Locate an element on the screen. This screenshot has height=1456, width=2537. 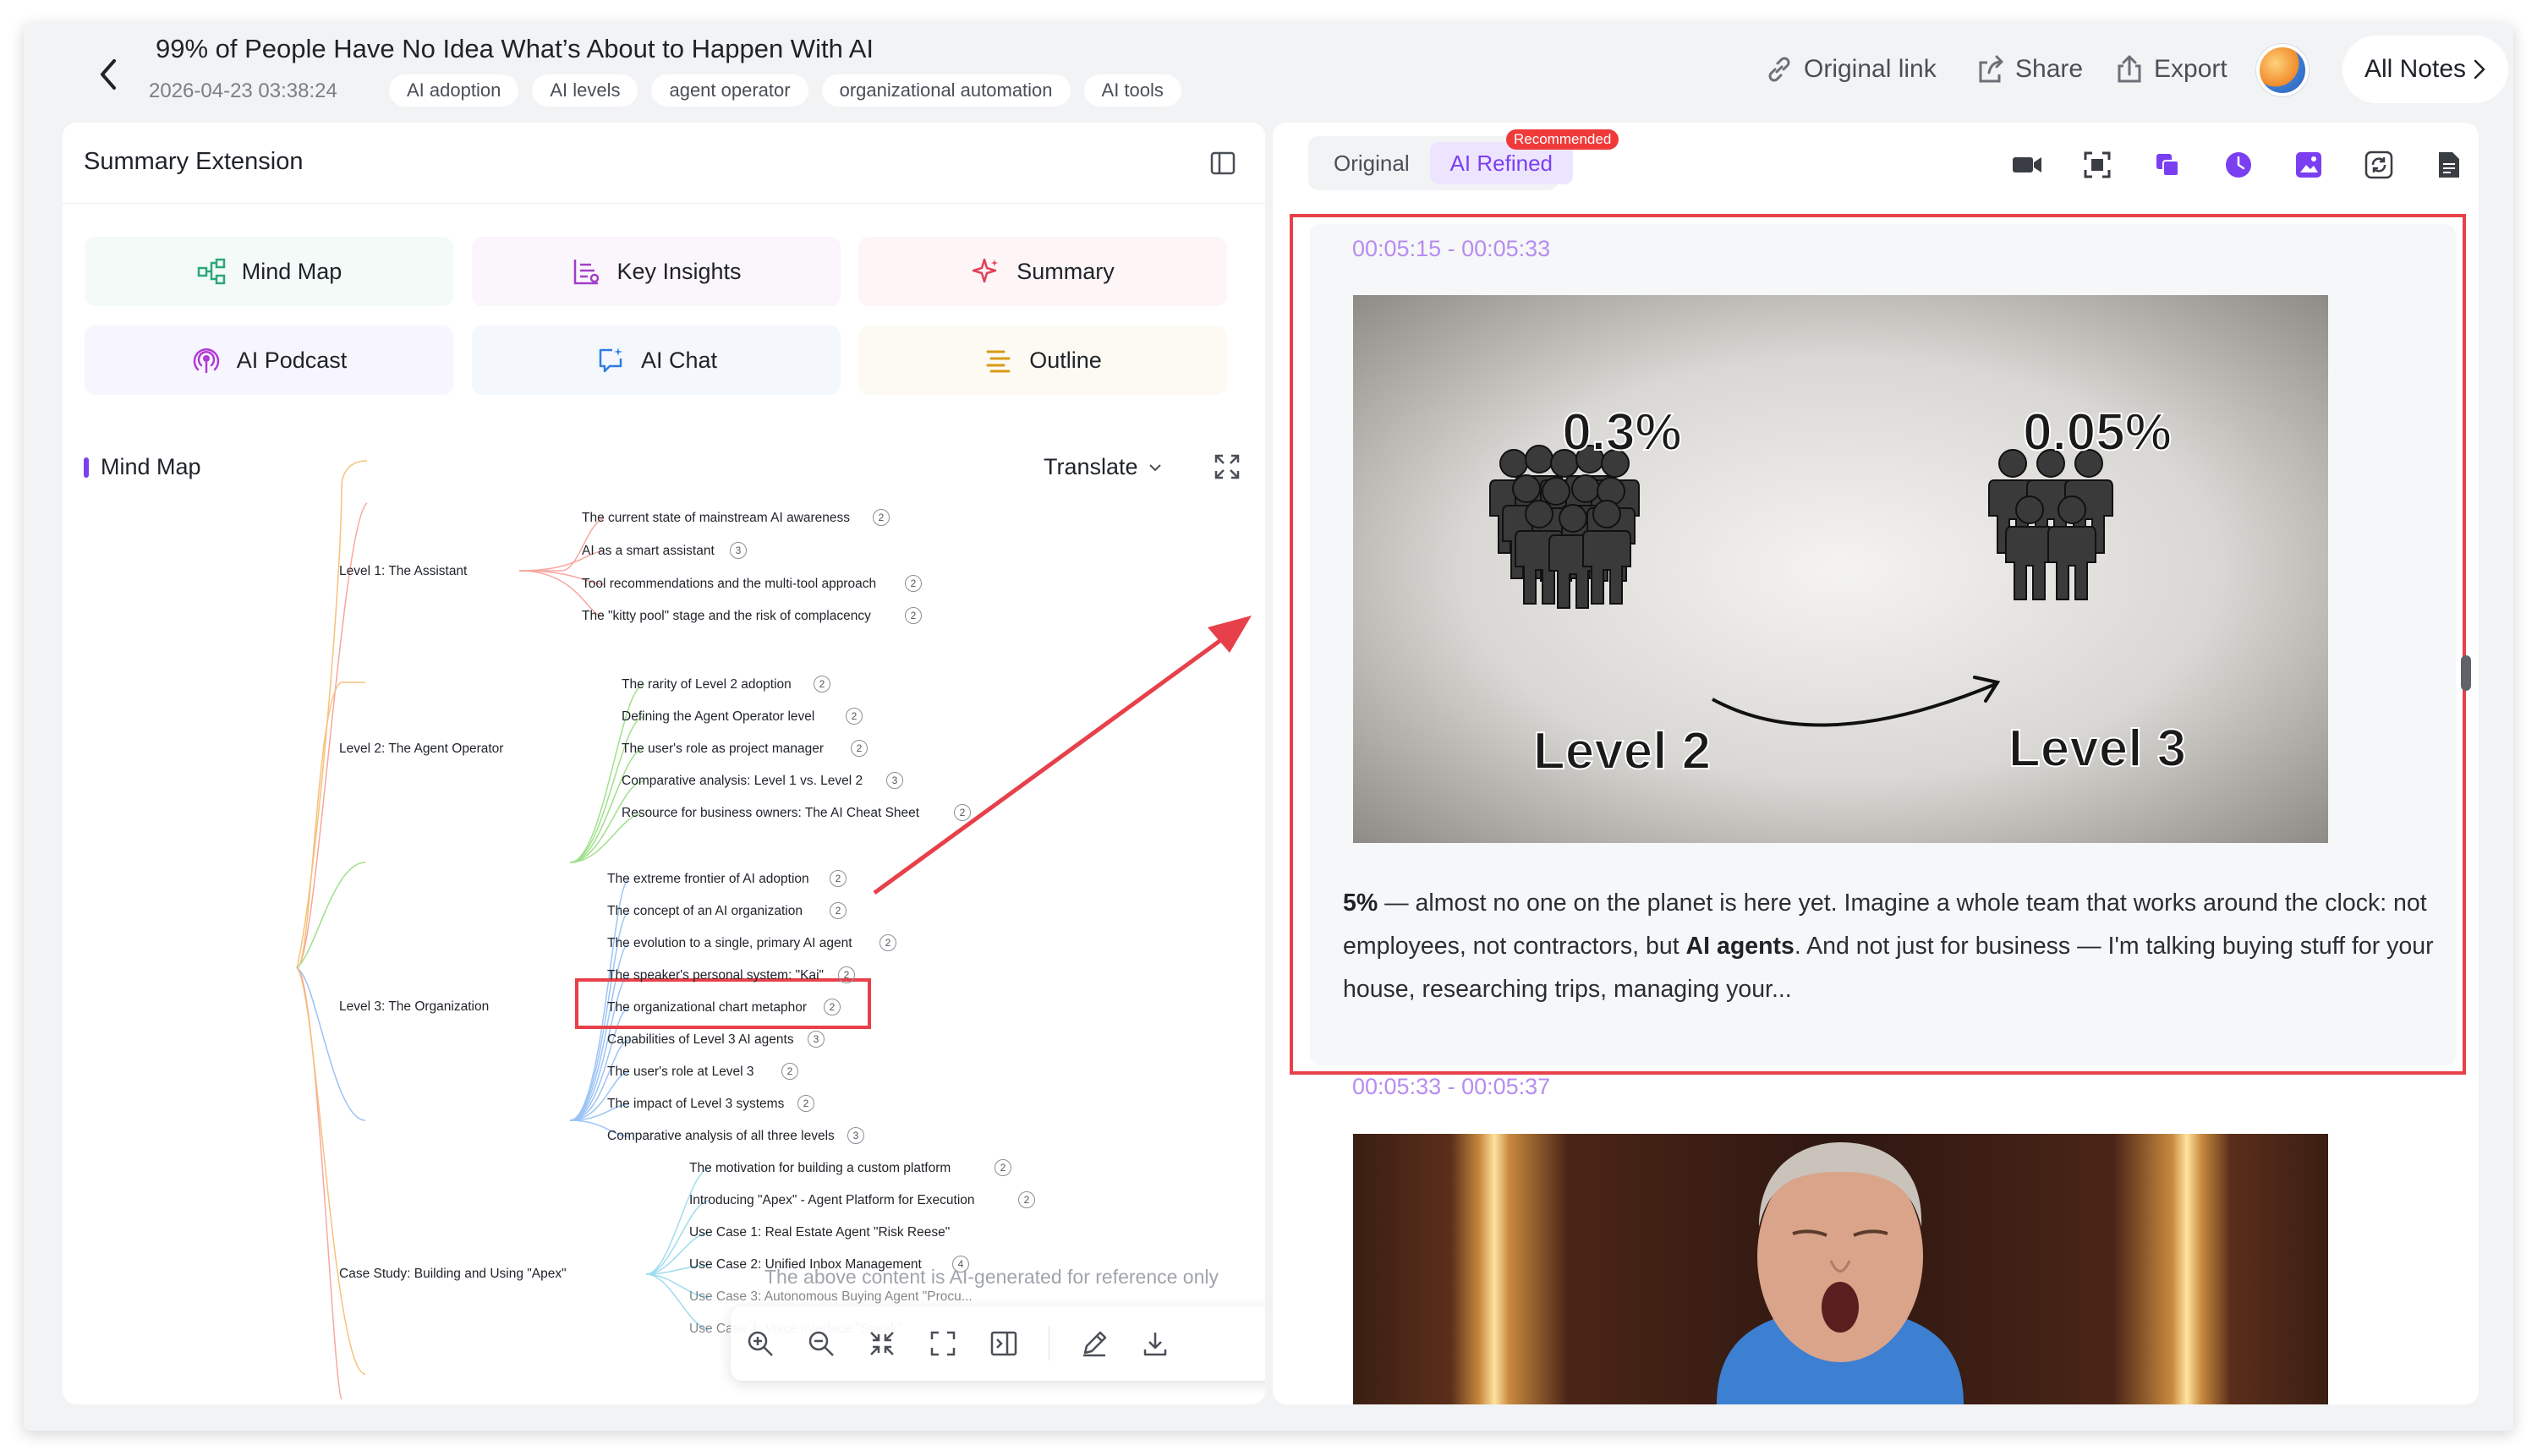
speaker-frame is located at coordinates (1840, 1273).